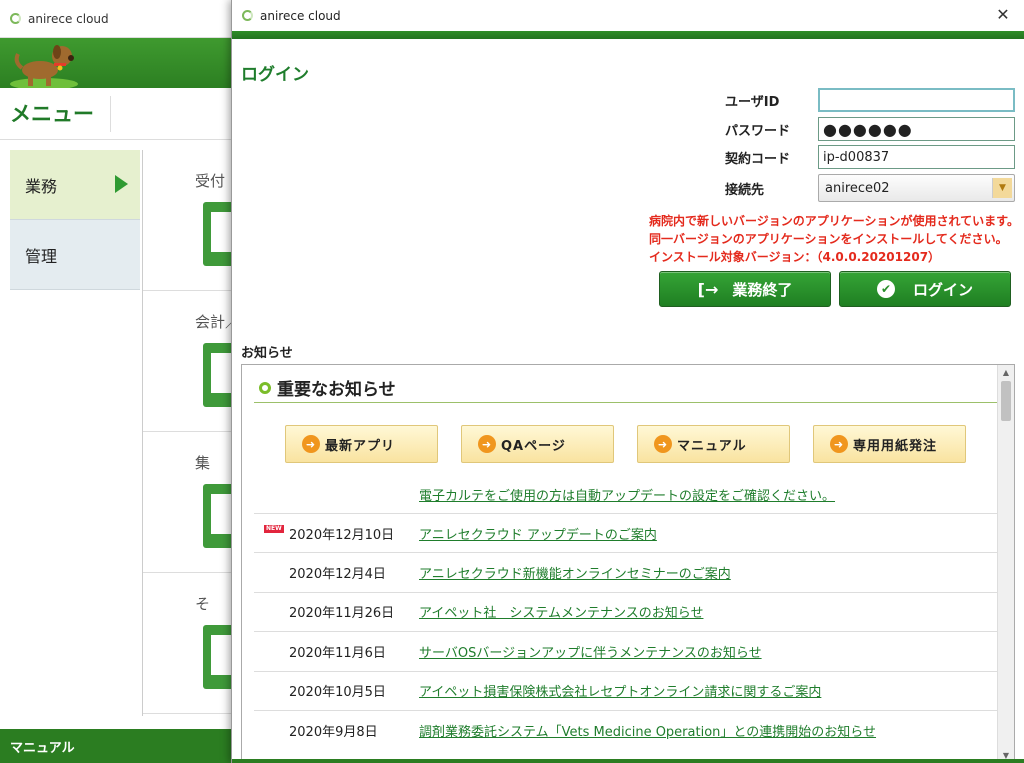 This screenshot has height=763, width=1024. I want to click on header-banner, so click(119, 63).